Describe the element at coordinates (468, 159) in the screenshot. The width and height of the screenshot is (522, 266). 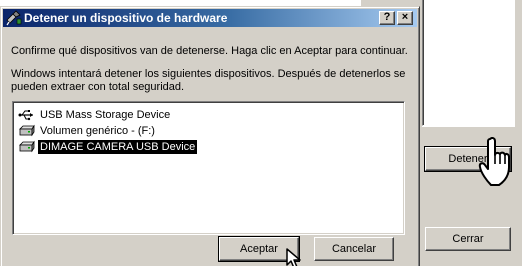
I see `stop-button: Detener` at that location.